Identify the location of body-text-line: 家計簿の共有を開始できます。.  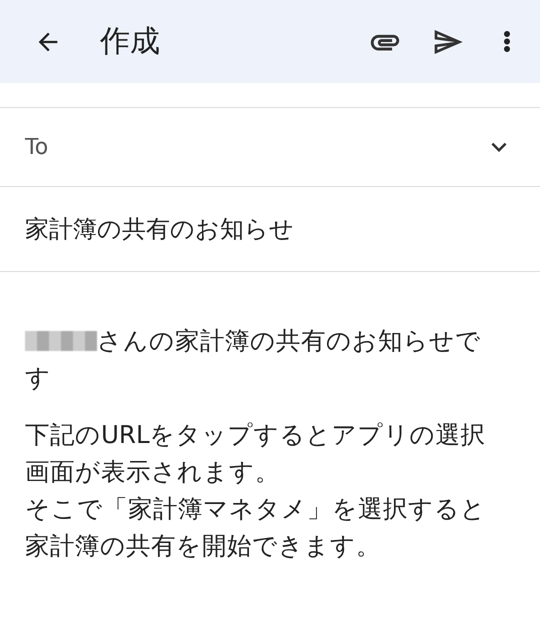
(203, 546).